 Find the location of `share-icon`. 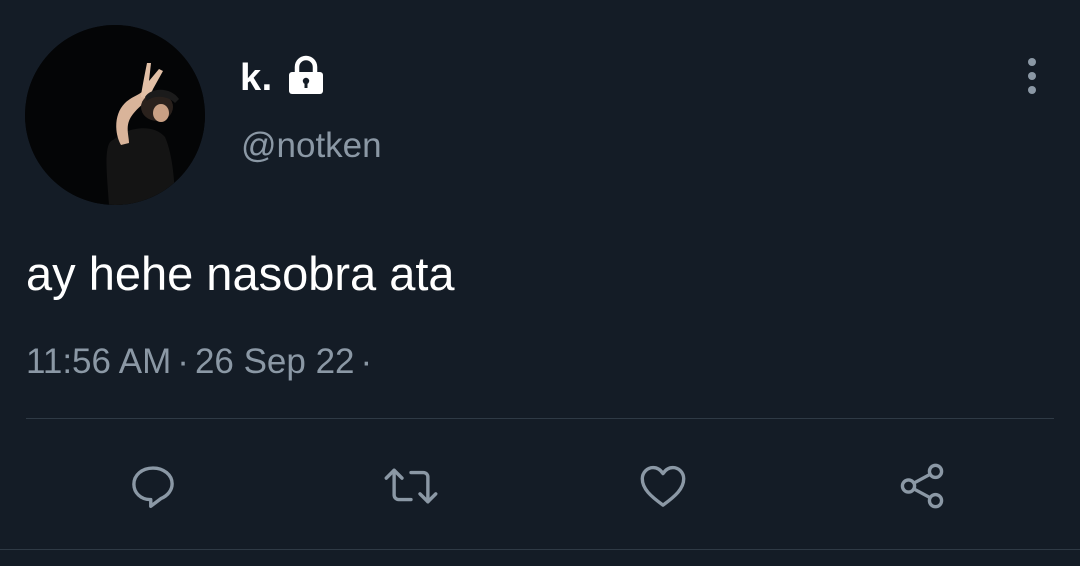

share-icon is located at coordinates (922, 486).